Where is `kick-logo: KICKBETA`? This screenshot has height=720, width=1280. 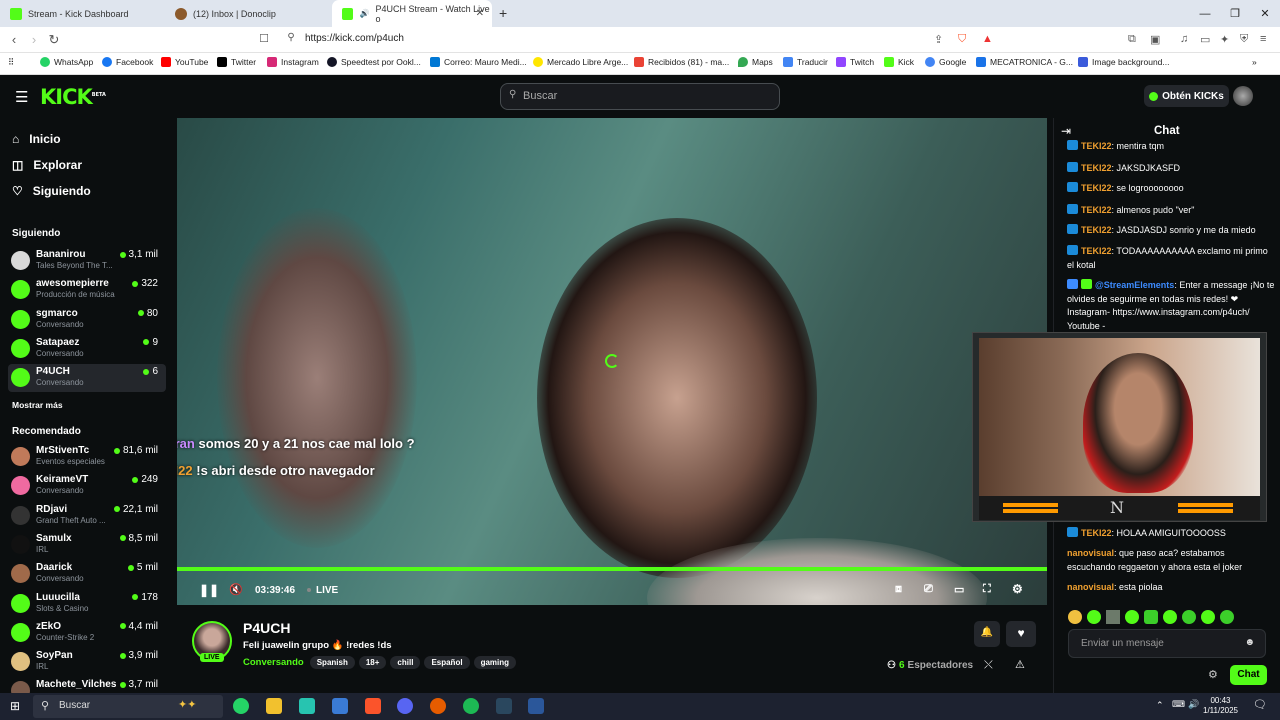
kick-logo: KICKBETA is located at coordinates (73, 97).